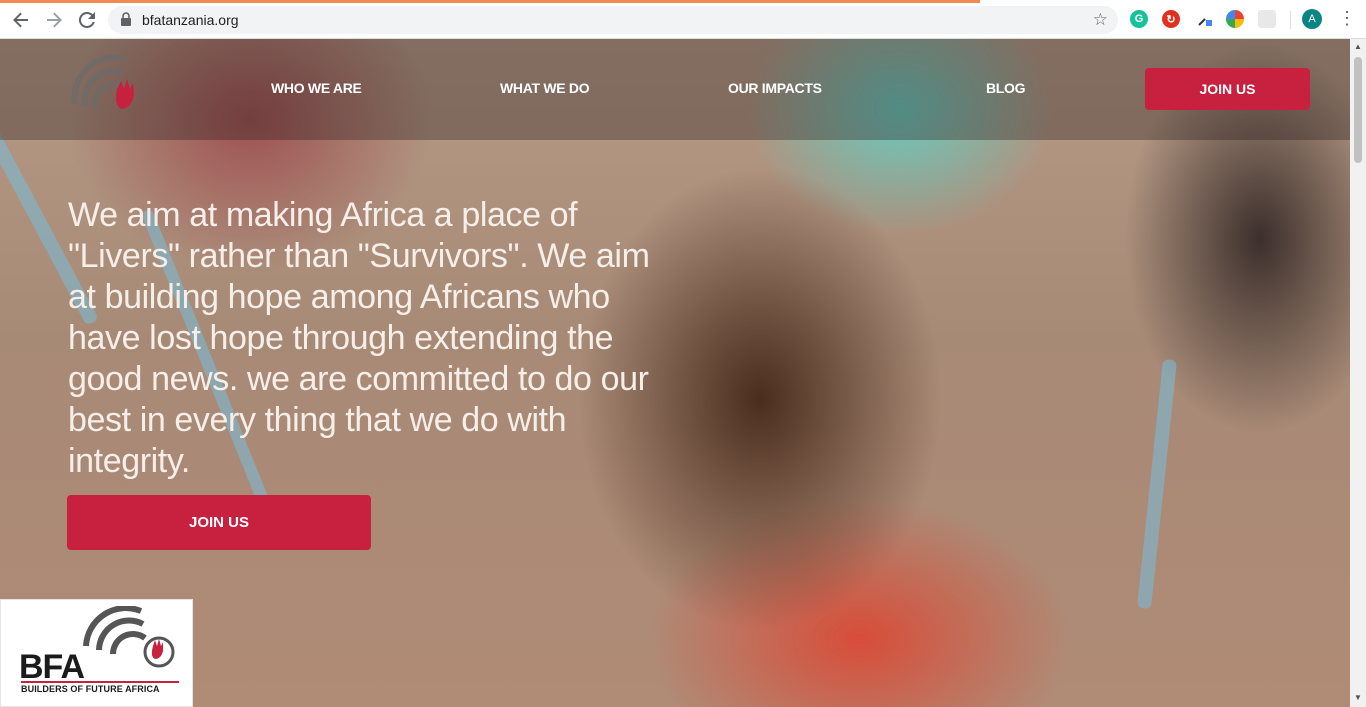 This screenshot has width=1366, height=707. Describe the element at coordinates (129, 637) in the screenshot. I see `bfa-badge-mark-icon` at that location.